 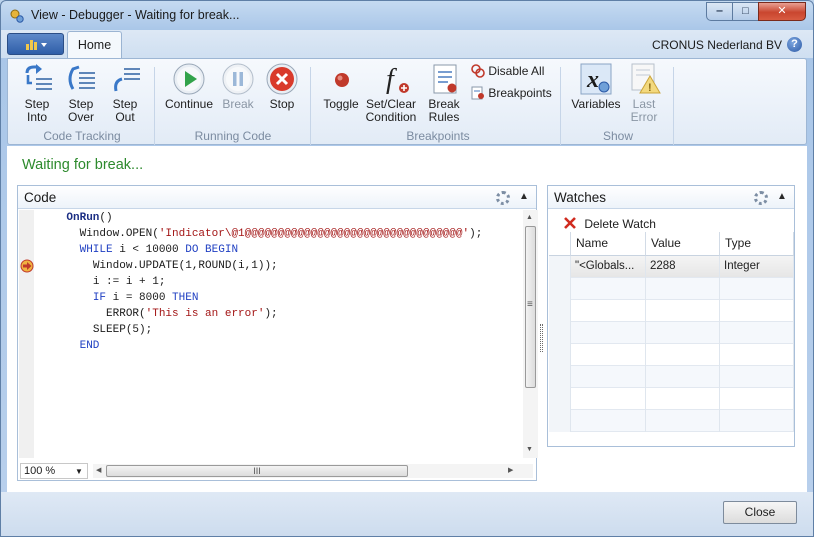 I want to click on scroll-right-arrow-icon: ▶, so click(x=510, y=470).